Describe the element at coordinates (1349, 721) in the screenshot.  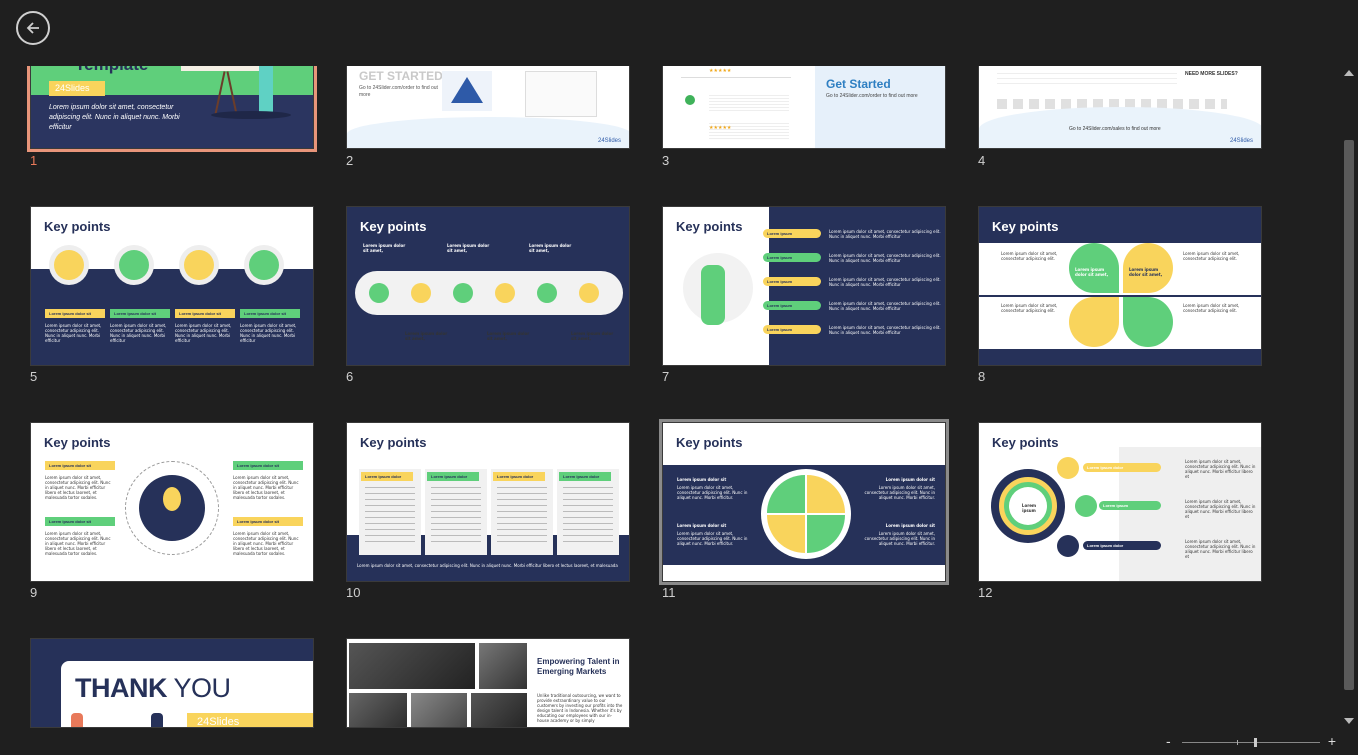
I see `scroll-down-icon` at that location.